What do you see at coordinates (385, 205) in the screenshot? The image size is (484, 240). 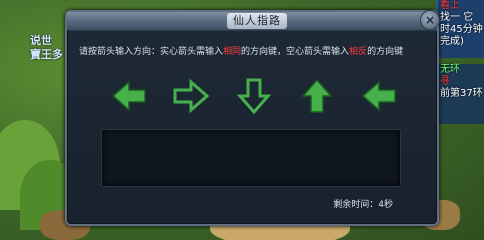 I see `timer-value: 4秒` at bounding box center [385, 205].